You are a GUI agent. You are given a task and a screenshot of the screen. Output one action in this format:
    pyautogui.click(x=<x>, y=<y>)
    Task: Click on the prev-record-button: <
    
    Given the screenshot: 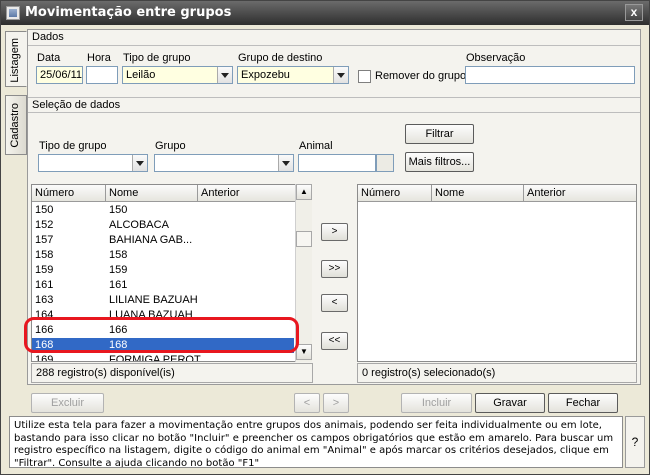 What is the action you would take?
    pyautogui.click(x=307, y=403)
    